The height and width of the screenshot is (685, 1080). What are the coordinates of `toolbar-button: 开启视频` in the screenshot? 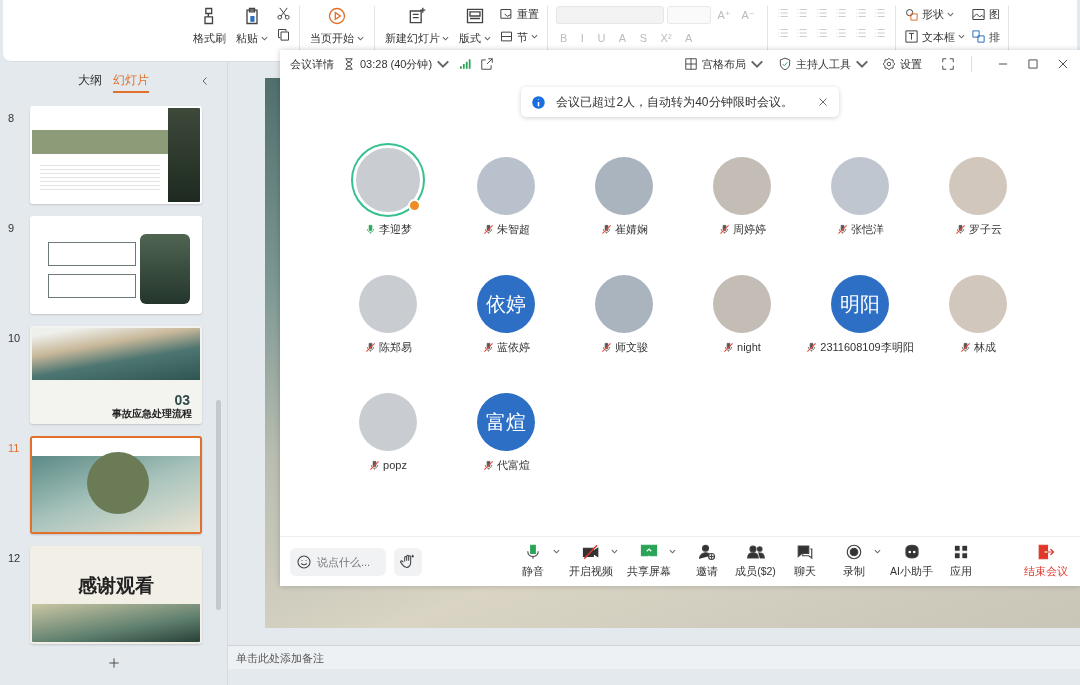 It's located at (590, 561).